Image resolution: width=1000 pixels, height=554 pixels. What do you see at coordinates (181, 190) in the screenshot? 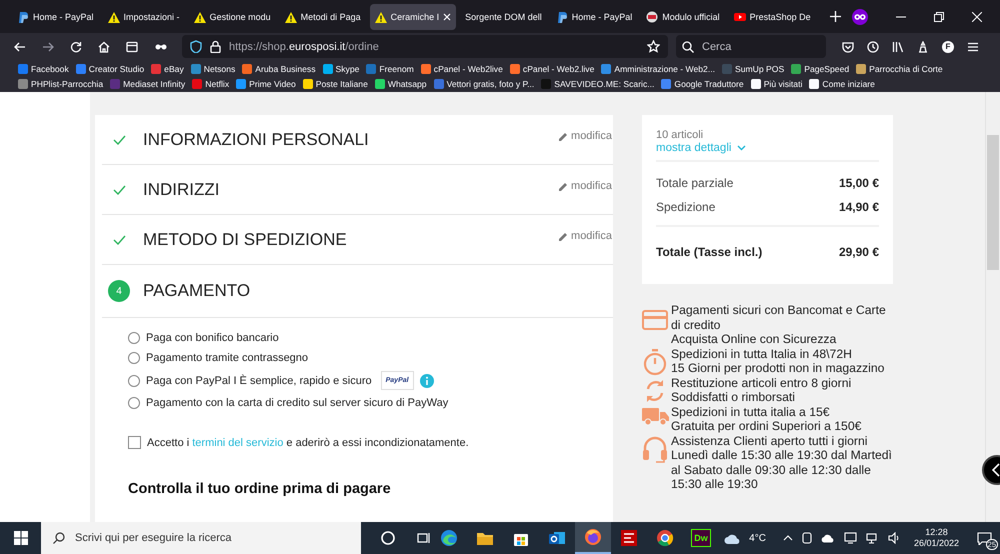
I see `step-title: INDIRIZZI` at bounding box center [181, 190].